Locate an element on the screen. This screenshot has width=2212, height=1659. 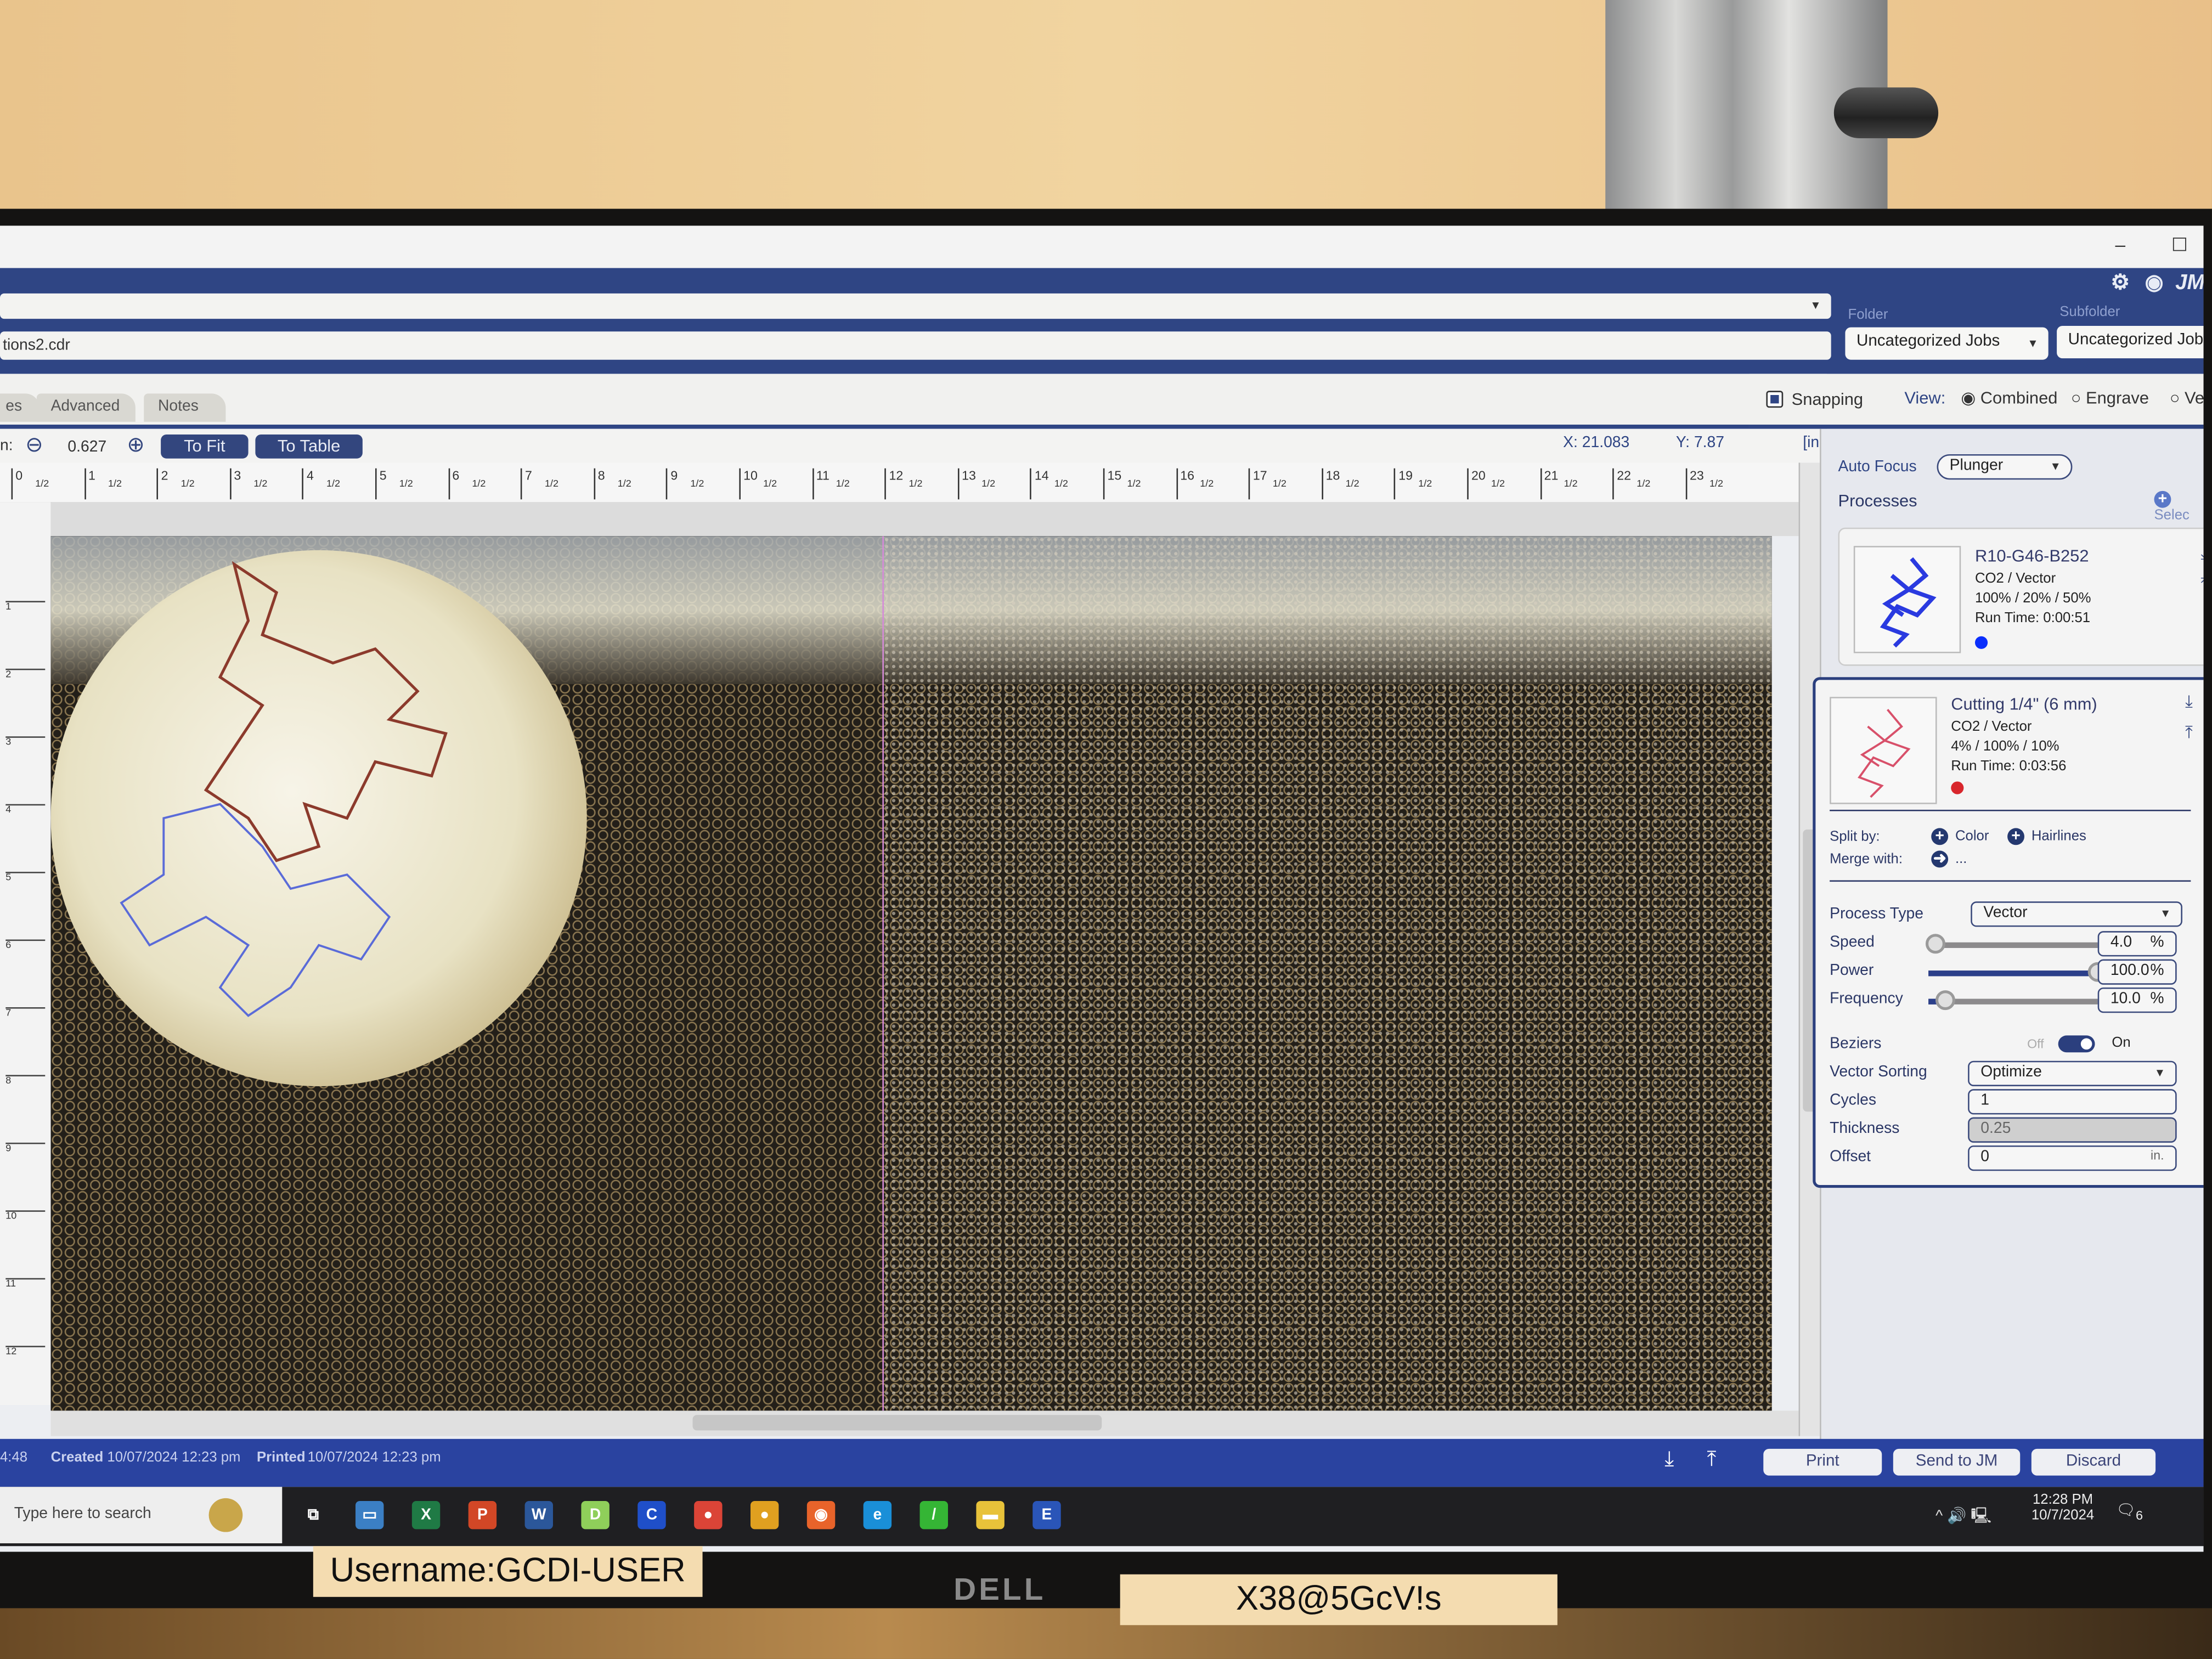
created-value: 10/07/2024 12:23 pm is located at coordinates (174, 1458).